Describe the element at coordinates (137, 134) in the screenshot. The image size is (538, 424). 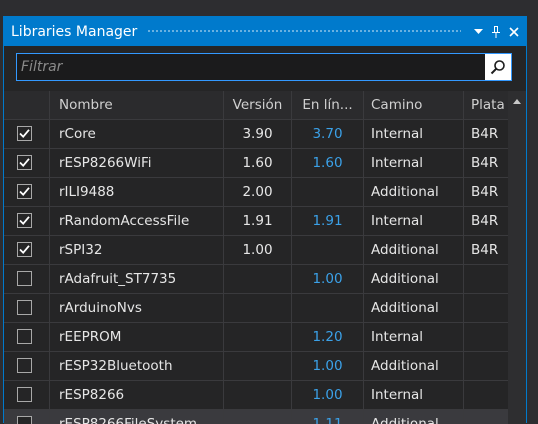
I see `library-name: rCore` at that location.